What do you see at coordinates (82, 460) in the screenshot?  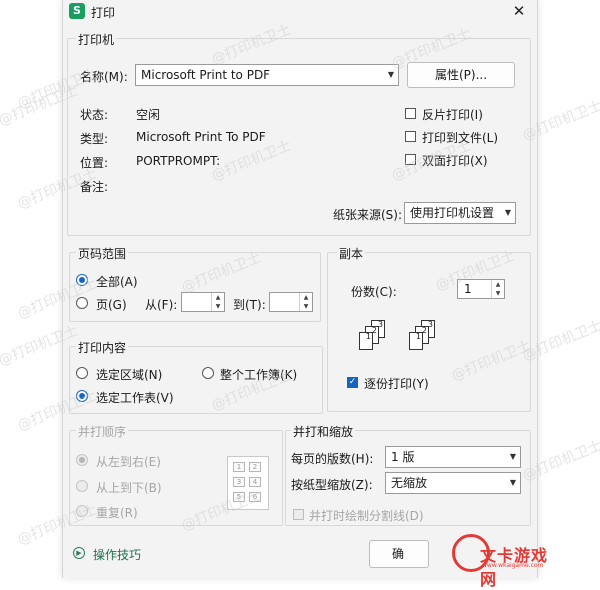 I see `left-to-right-radio` at bounding box center [82, 460].